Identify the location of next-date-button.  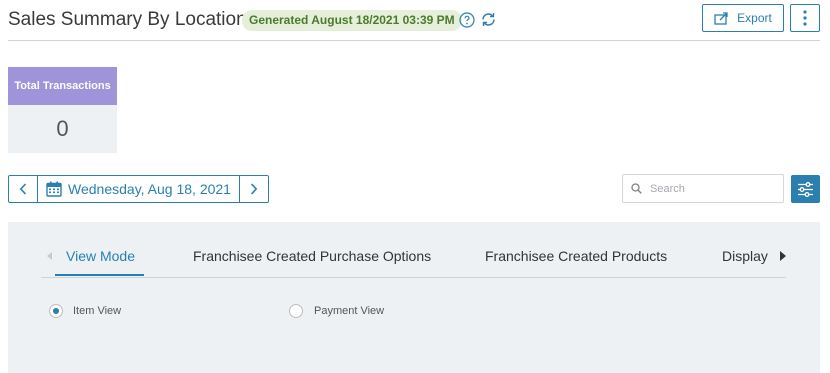
(253, 189).